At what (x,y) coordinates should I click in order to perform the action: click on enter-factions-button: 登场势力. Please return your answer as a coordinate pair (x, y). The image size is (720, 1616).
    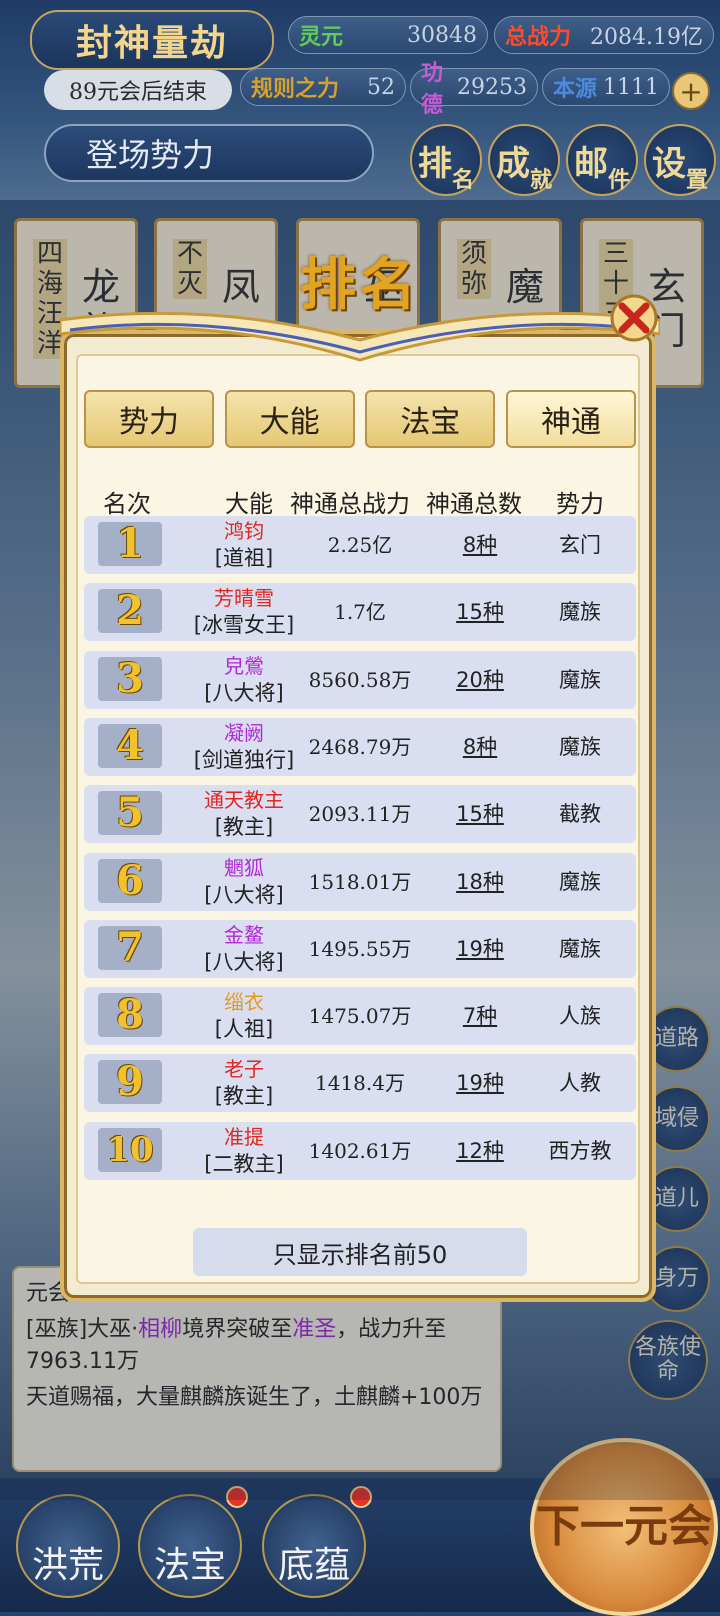
    Looking at the image, I should click on (209, 153).